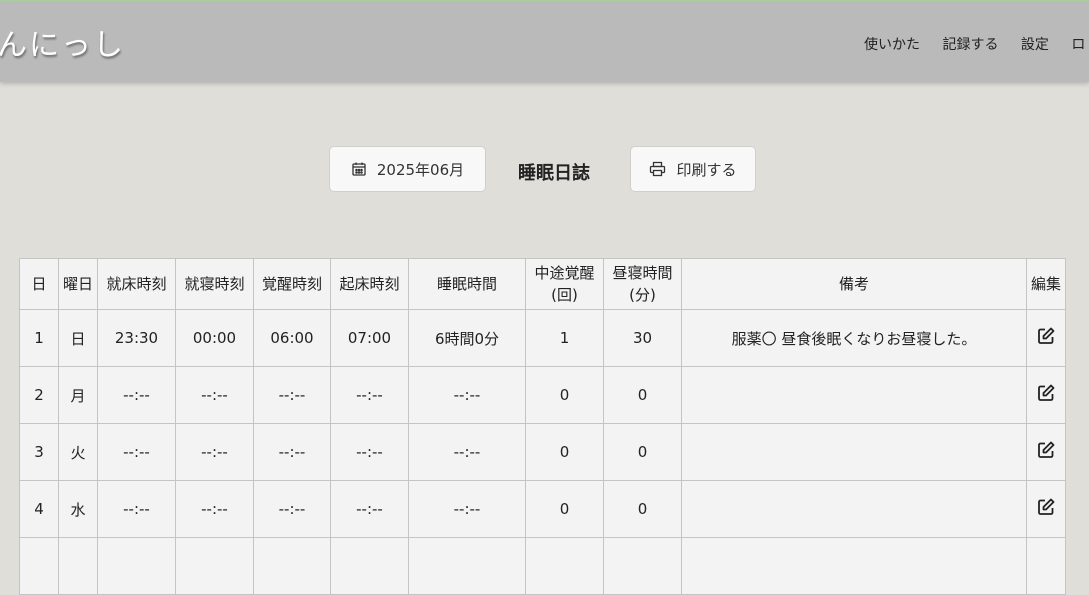 The height and width of the screenshot is (595, 1089). What do you see at coordinates (892, 44) in the screenshot?
I see `nav-item-usage: 使いかた` at bounding box center [892, 44].